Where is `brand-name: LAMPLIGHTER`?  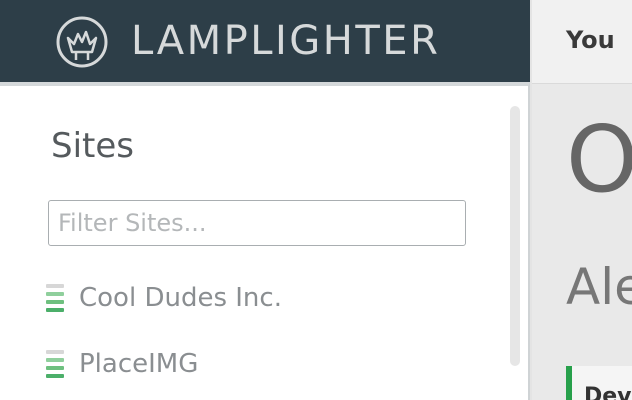 brand-name: LAMPLIGHTER is located at coordinates (285, 41).